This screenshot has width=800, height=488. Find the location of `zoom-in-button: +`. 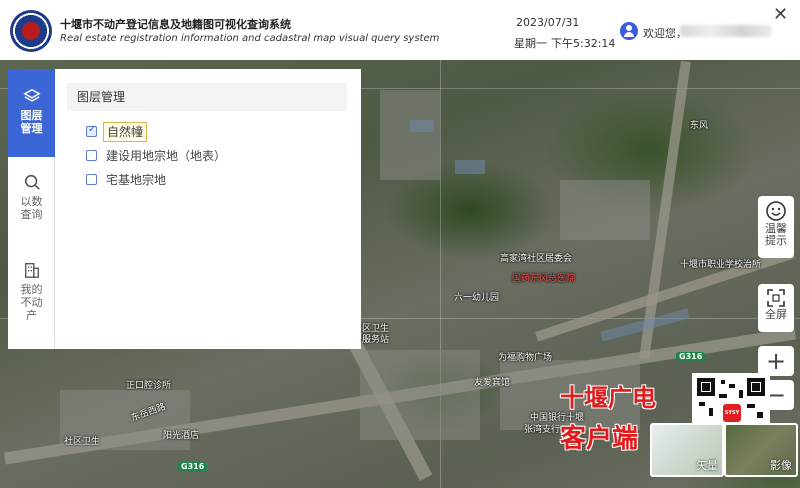

zoom-in-button: + is located at coordinates (776, 361).